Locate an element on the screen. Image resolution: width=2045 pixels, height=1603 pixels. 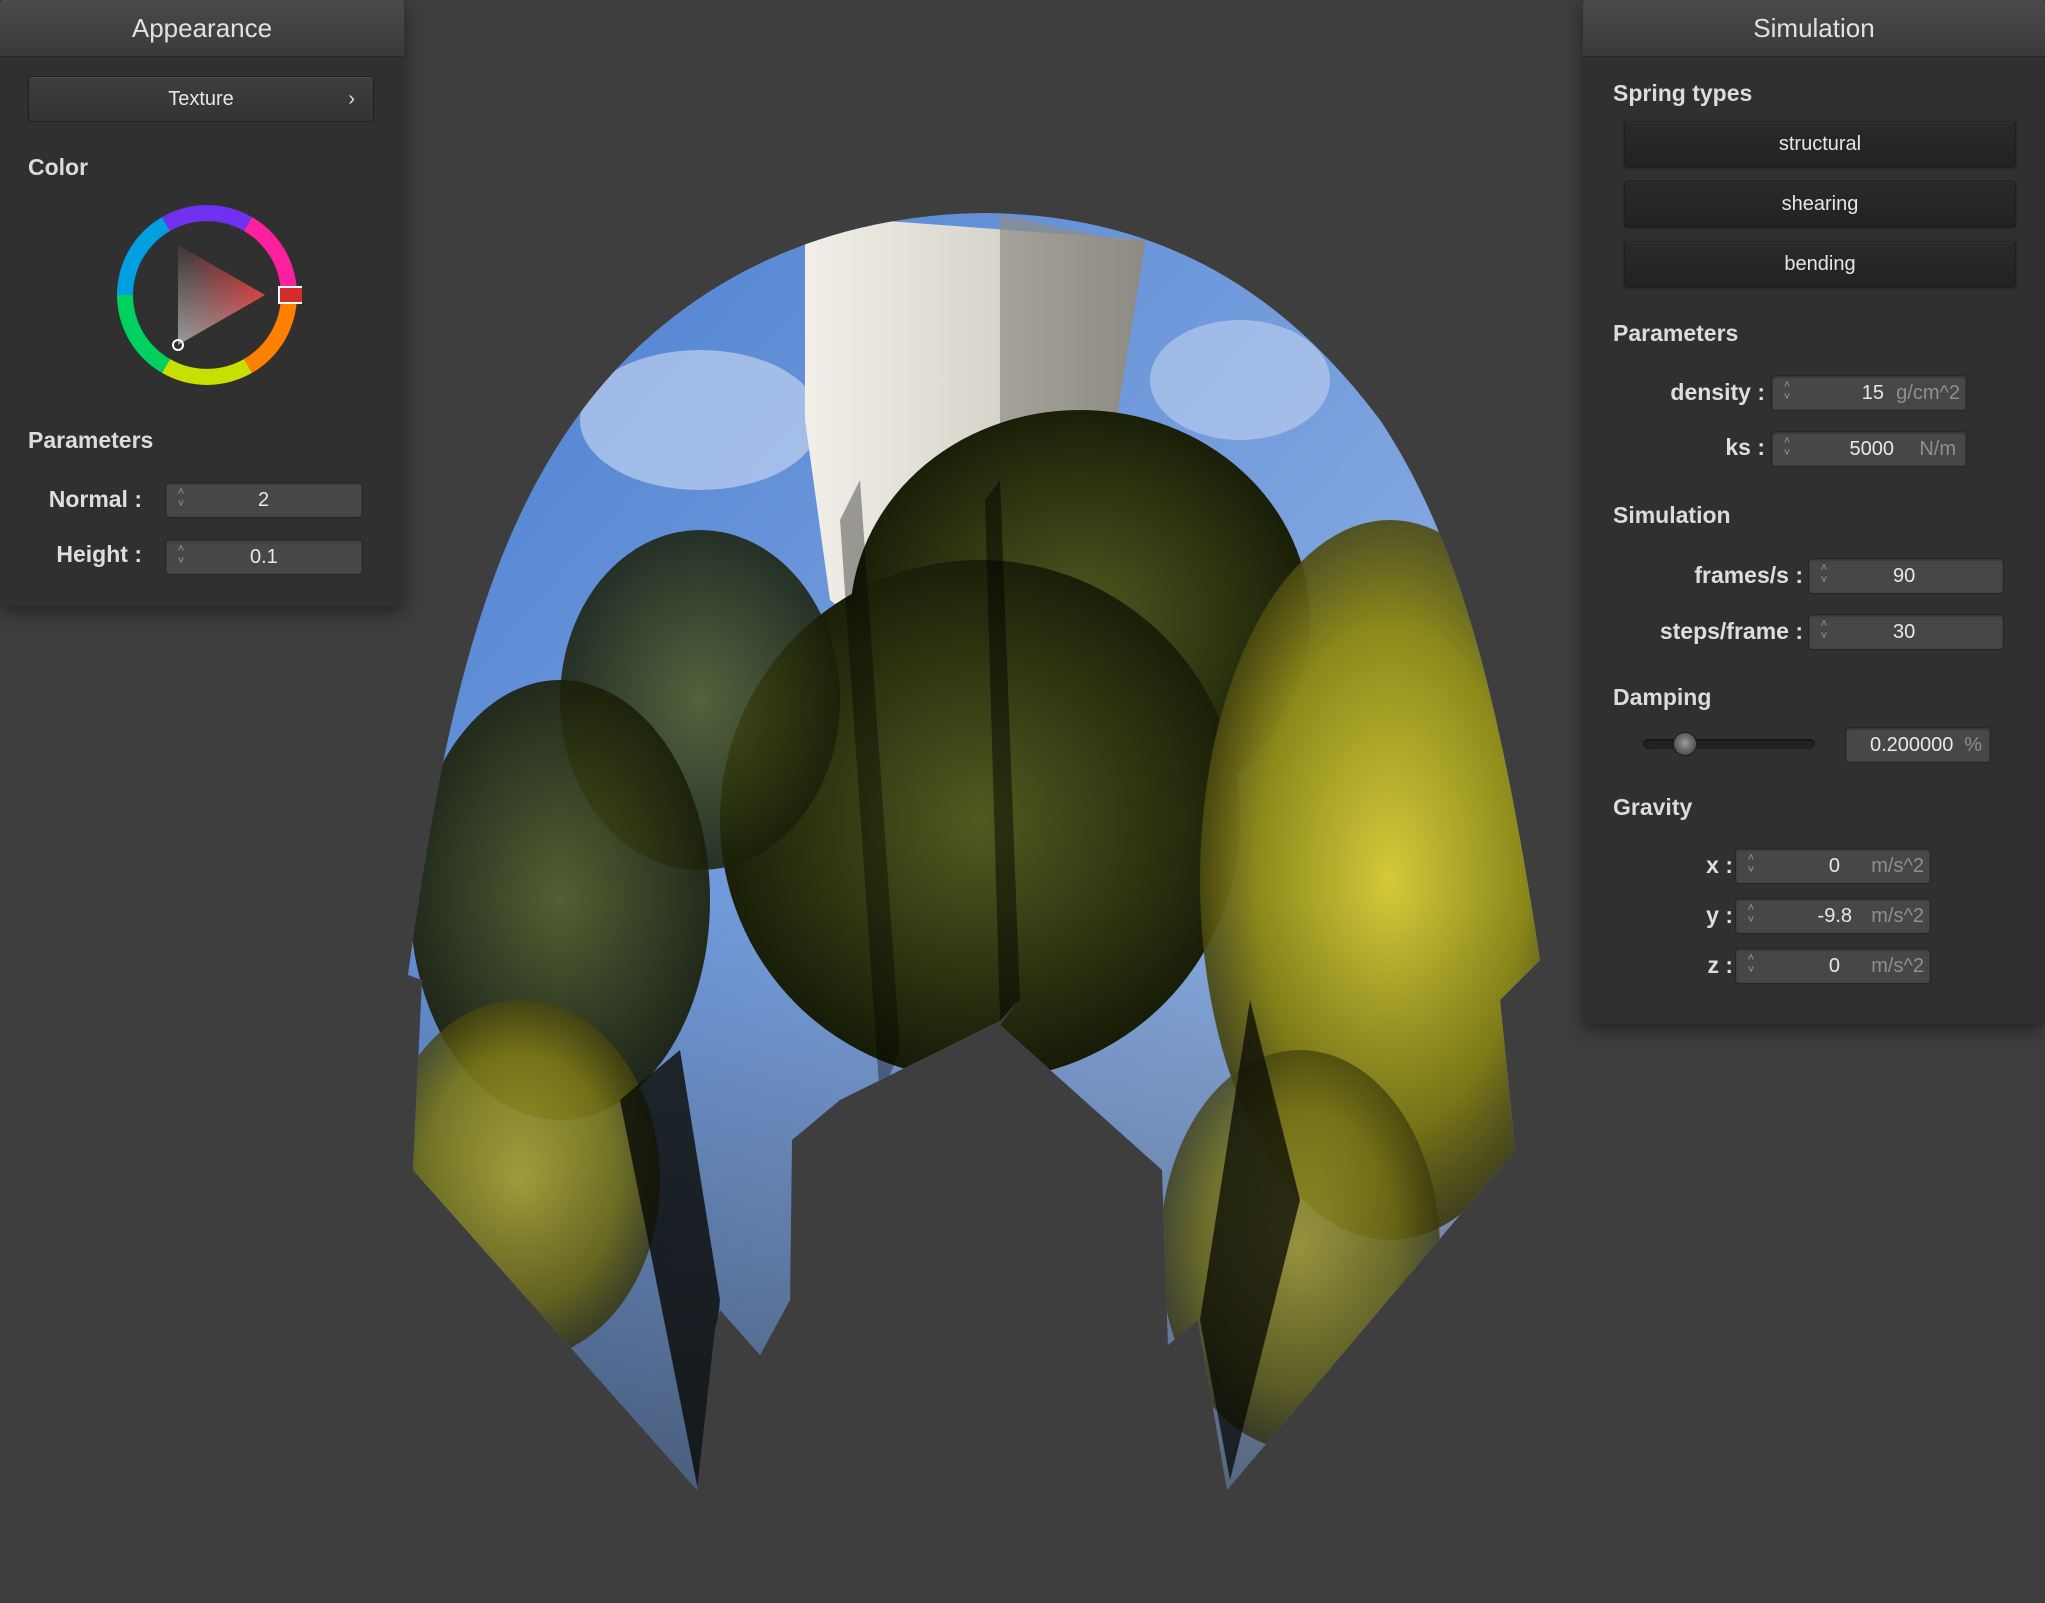
texture-button-label: Texture is located at coordinates (201, 99).